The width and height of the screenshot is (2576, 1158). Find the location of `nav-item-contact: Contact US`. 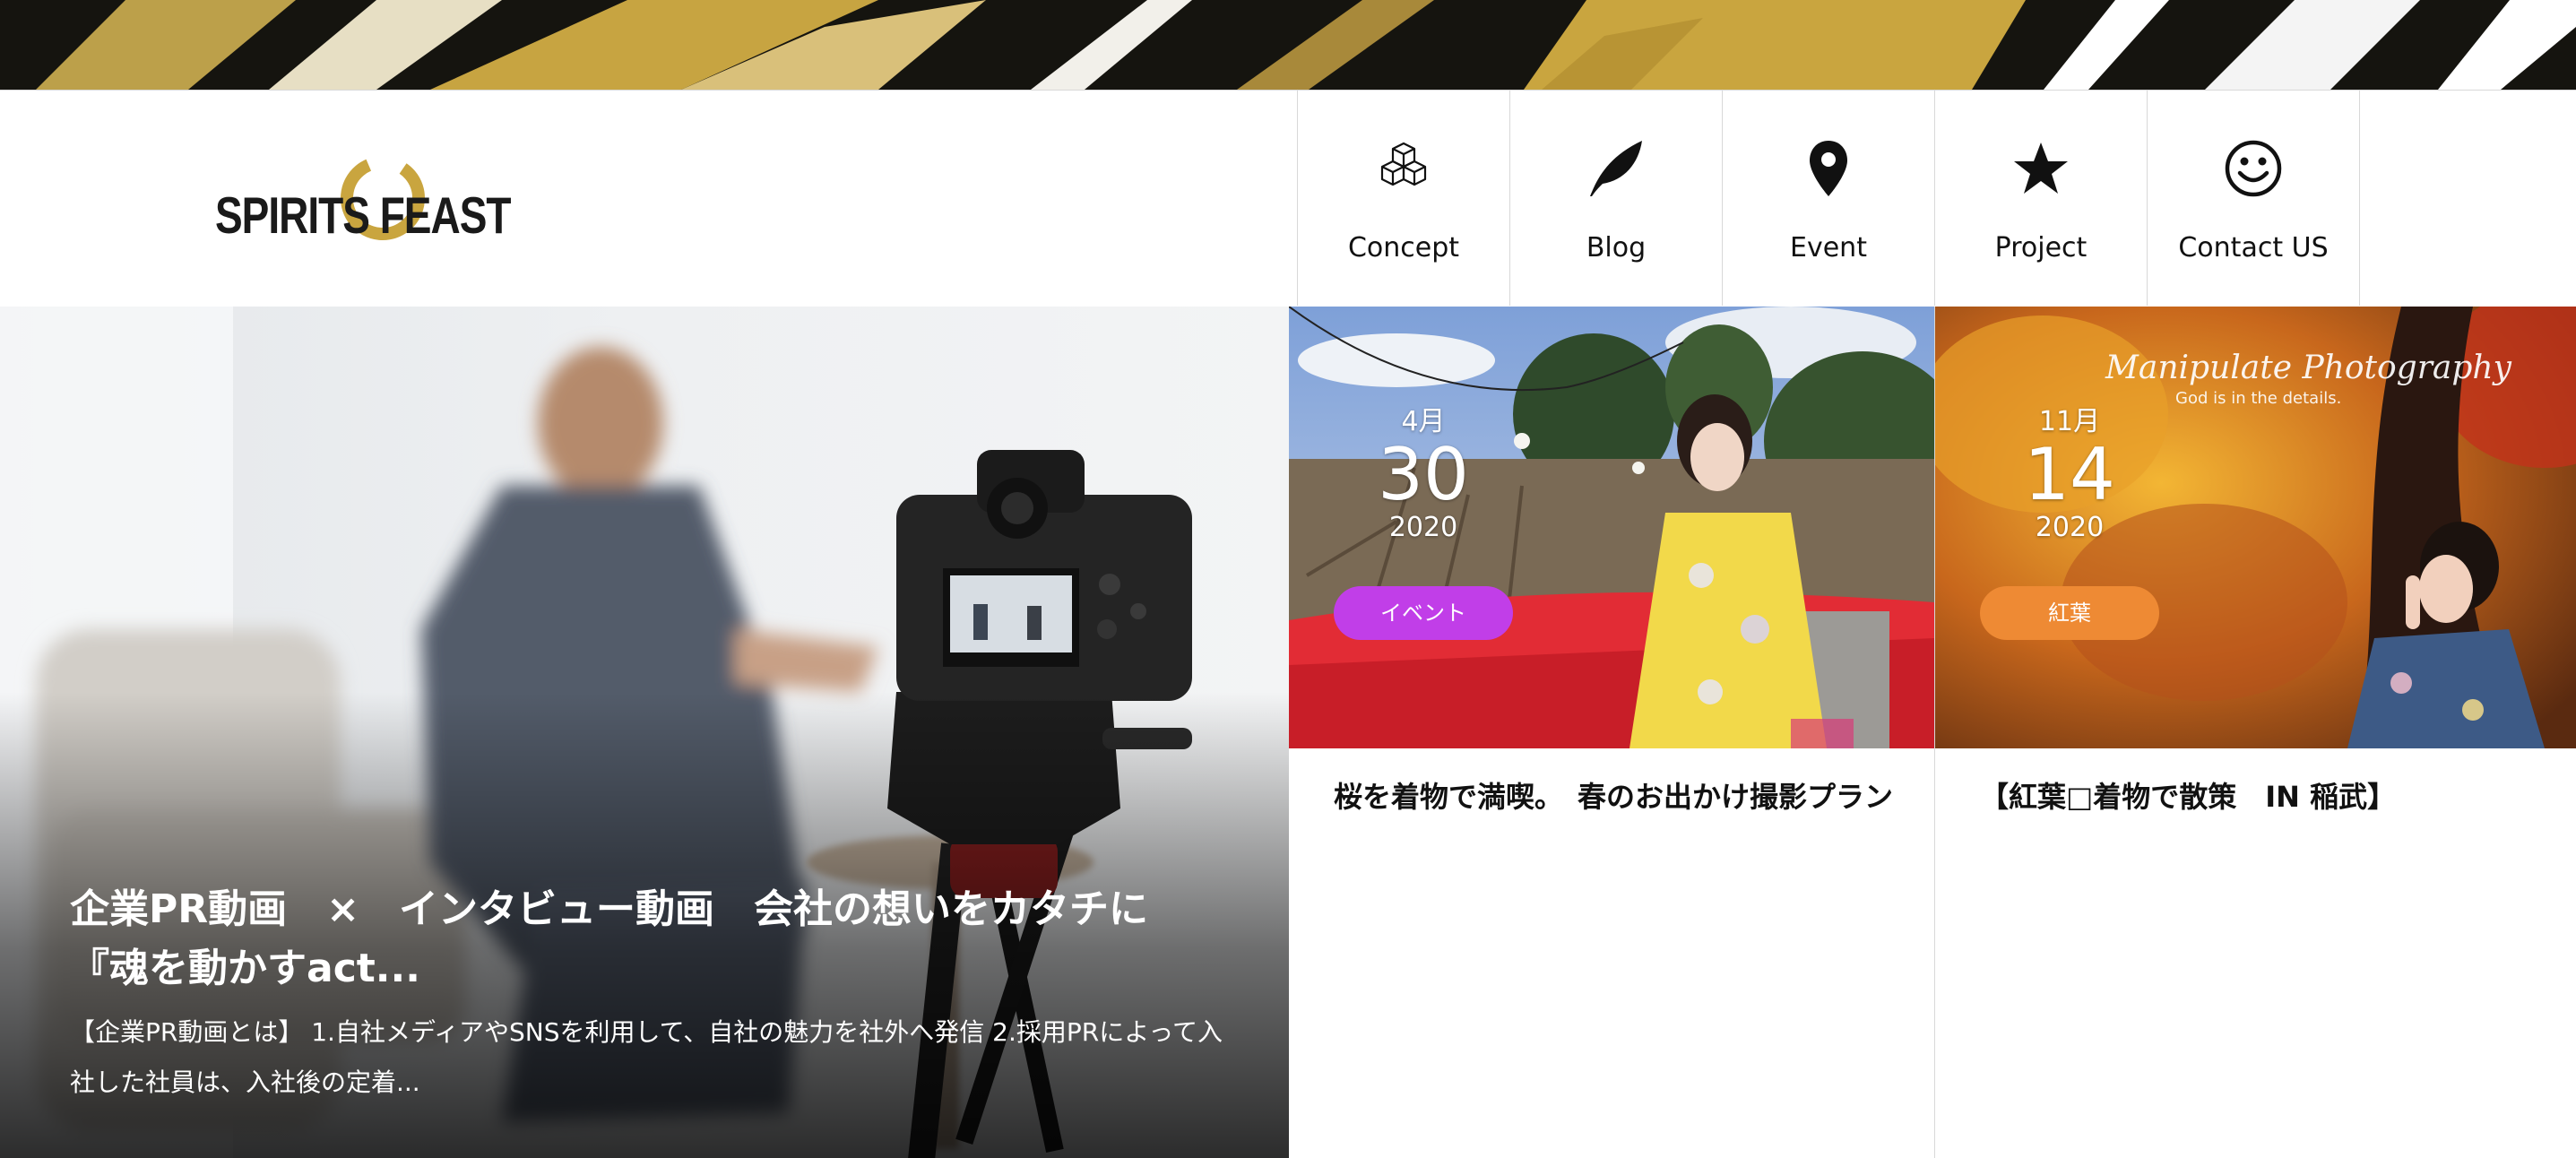

nav-item-contact: Contact US is located at coordinates (2254, 199).